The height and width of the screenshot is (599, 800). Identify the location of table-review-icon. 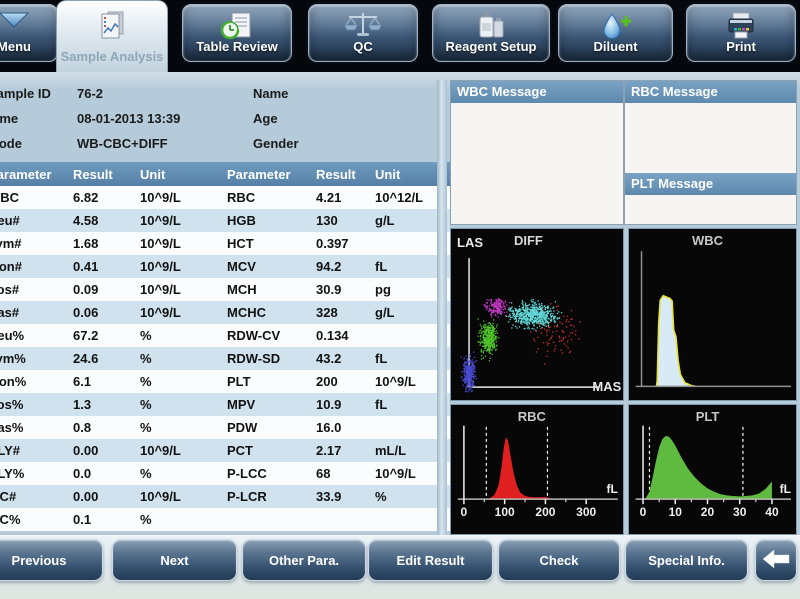
(237, 28).